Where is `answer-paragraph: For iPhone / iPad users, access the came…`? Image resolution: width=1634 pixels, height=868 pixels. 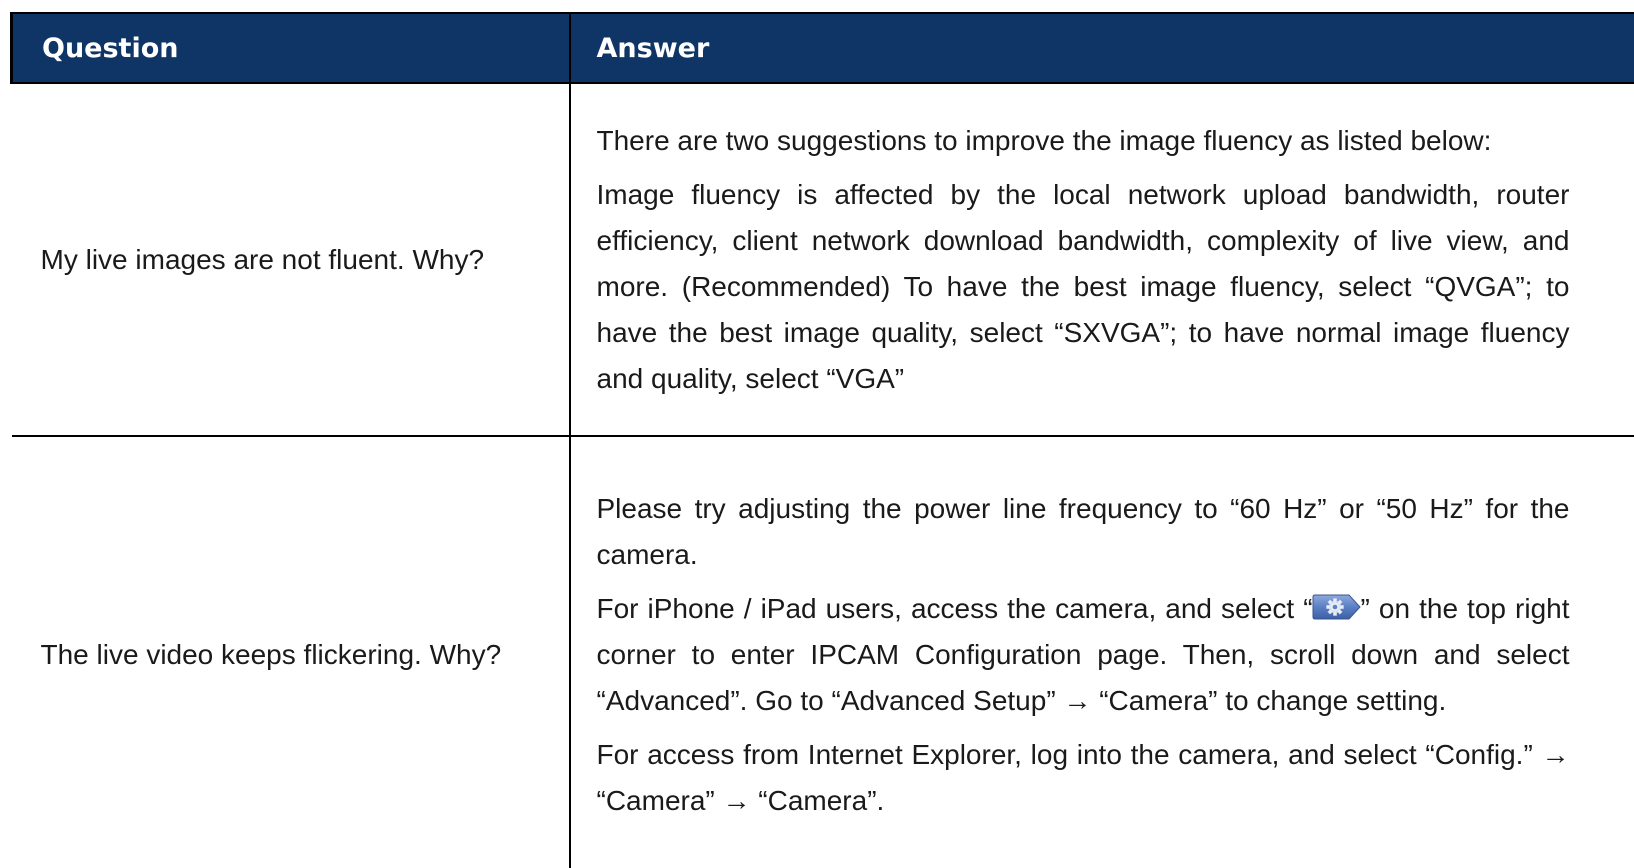 answer-paragraph: For iPhone / iPad users, access the came… is located at coordinates (1083, 655).